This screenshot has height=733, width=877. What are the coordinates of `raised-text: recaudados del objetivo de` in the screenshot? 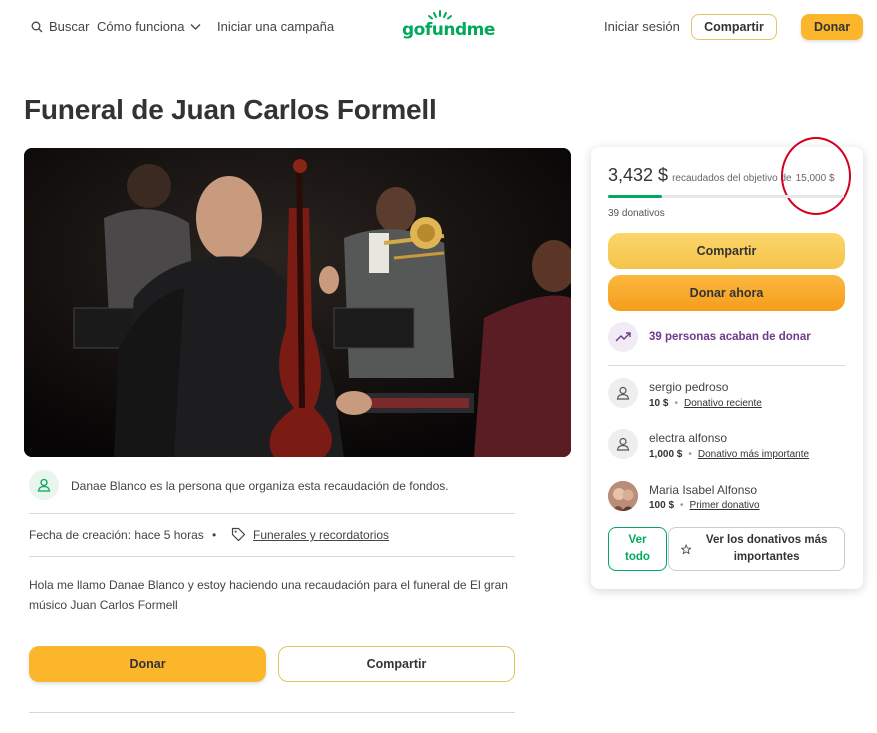 It's located at (732, 178).